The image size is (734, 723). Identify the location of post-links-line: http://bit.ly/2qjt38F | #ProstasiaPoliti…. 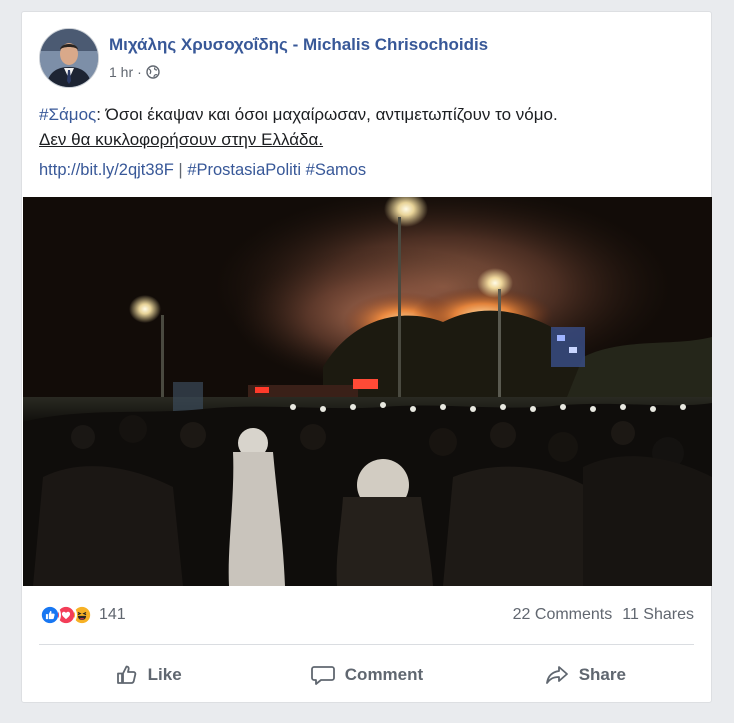
(366, 170).